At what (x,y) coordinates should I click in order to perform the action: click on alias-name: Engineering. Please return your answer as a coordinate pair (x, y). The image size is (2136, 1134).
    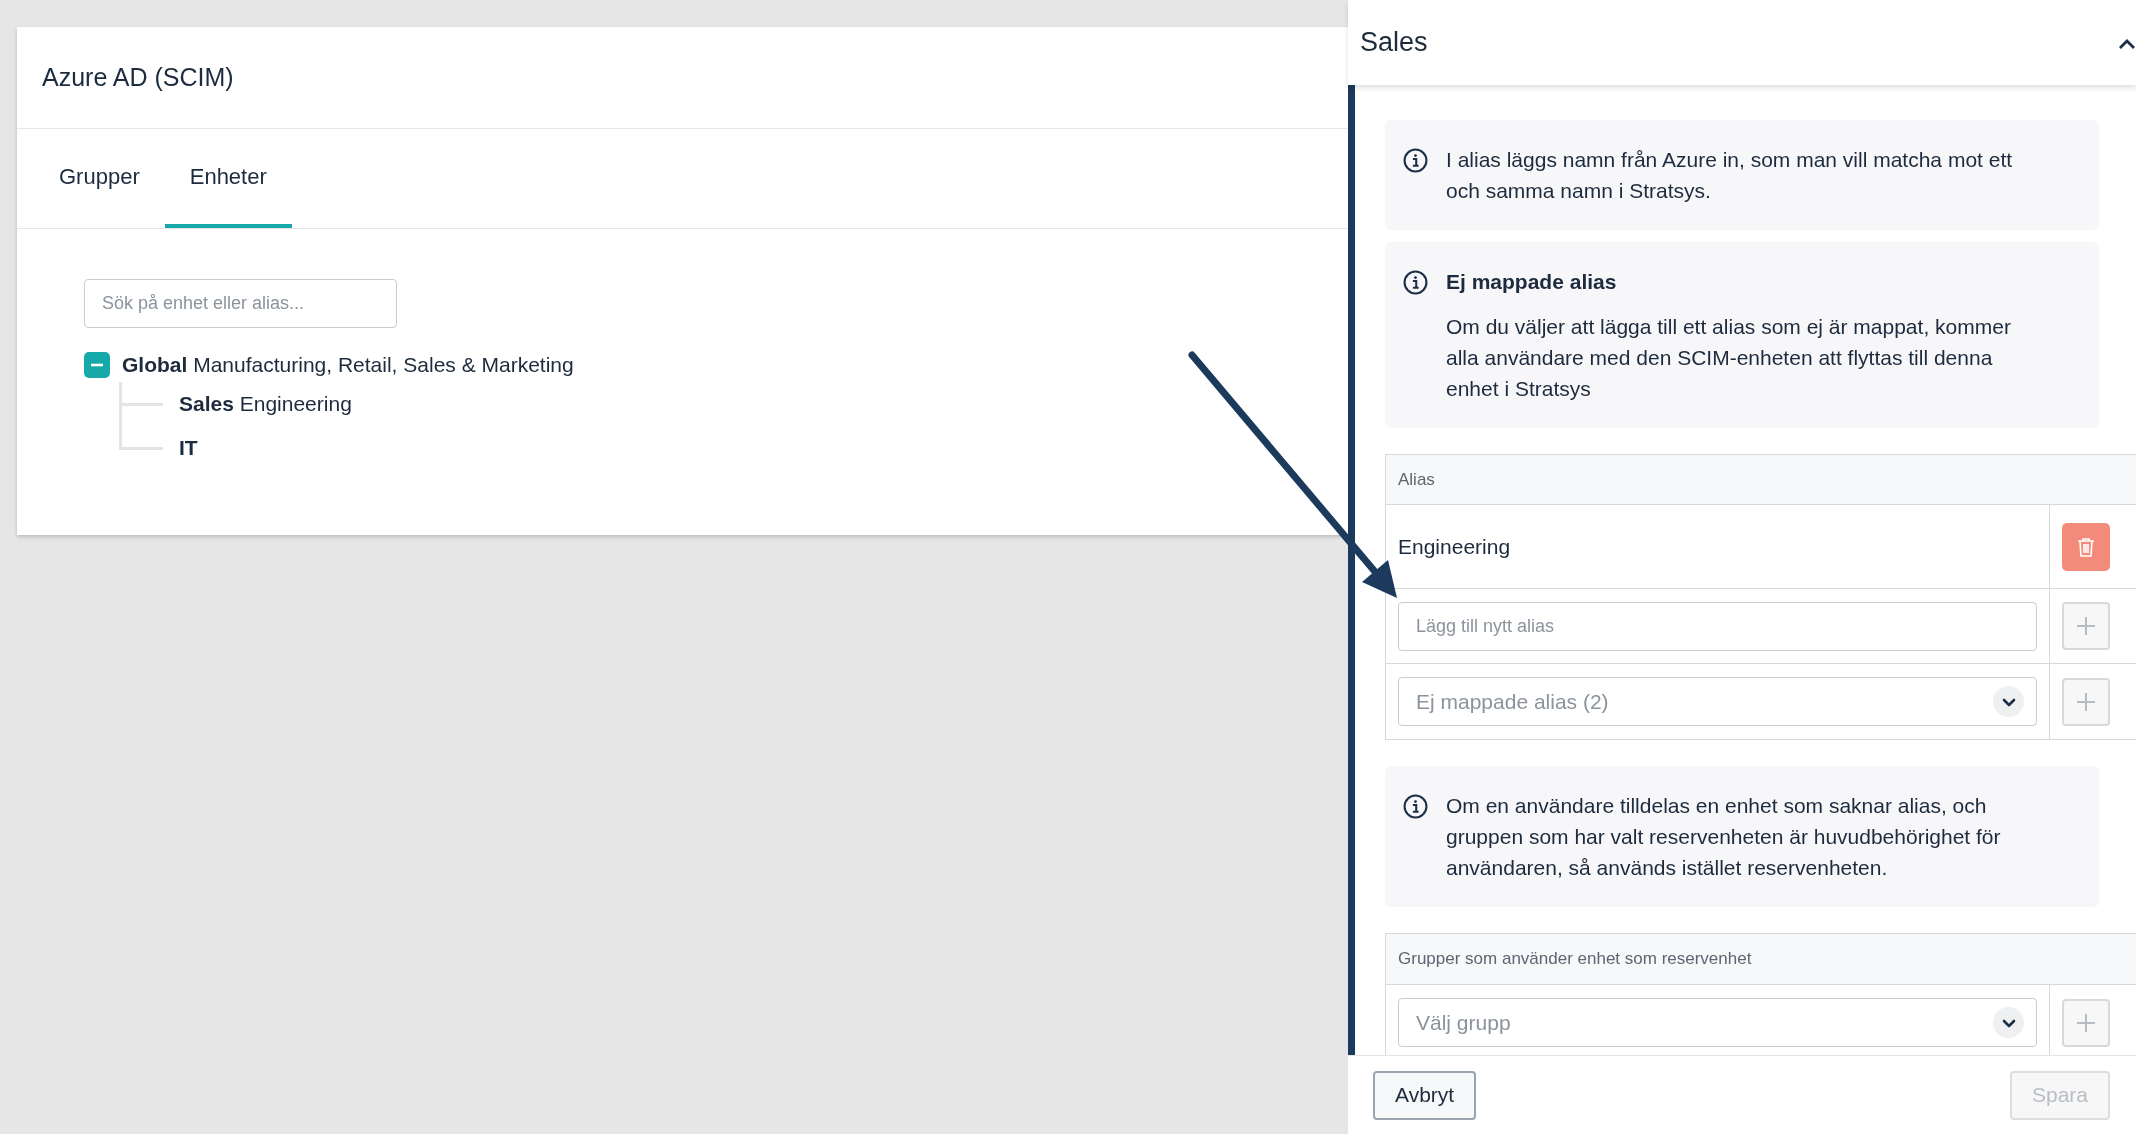
    Looking at the image, I should click on (1454, 546).